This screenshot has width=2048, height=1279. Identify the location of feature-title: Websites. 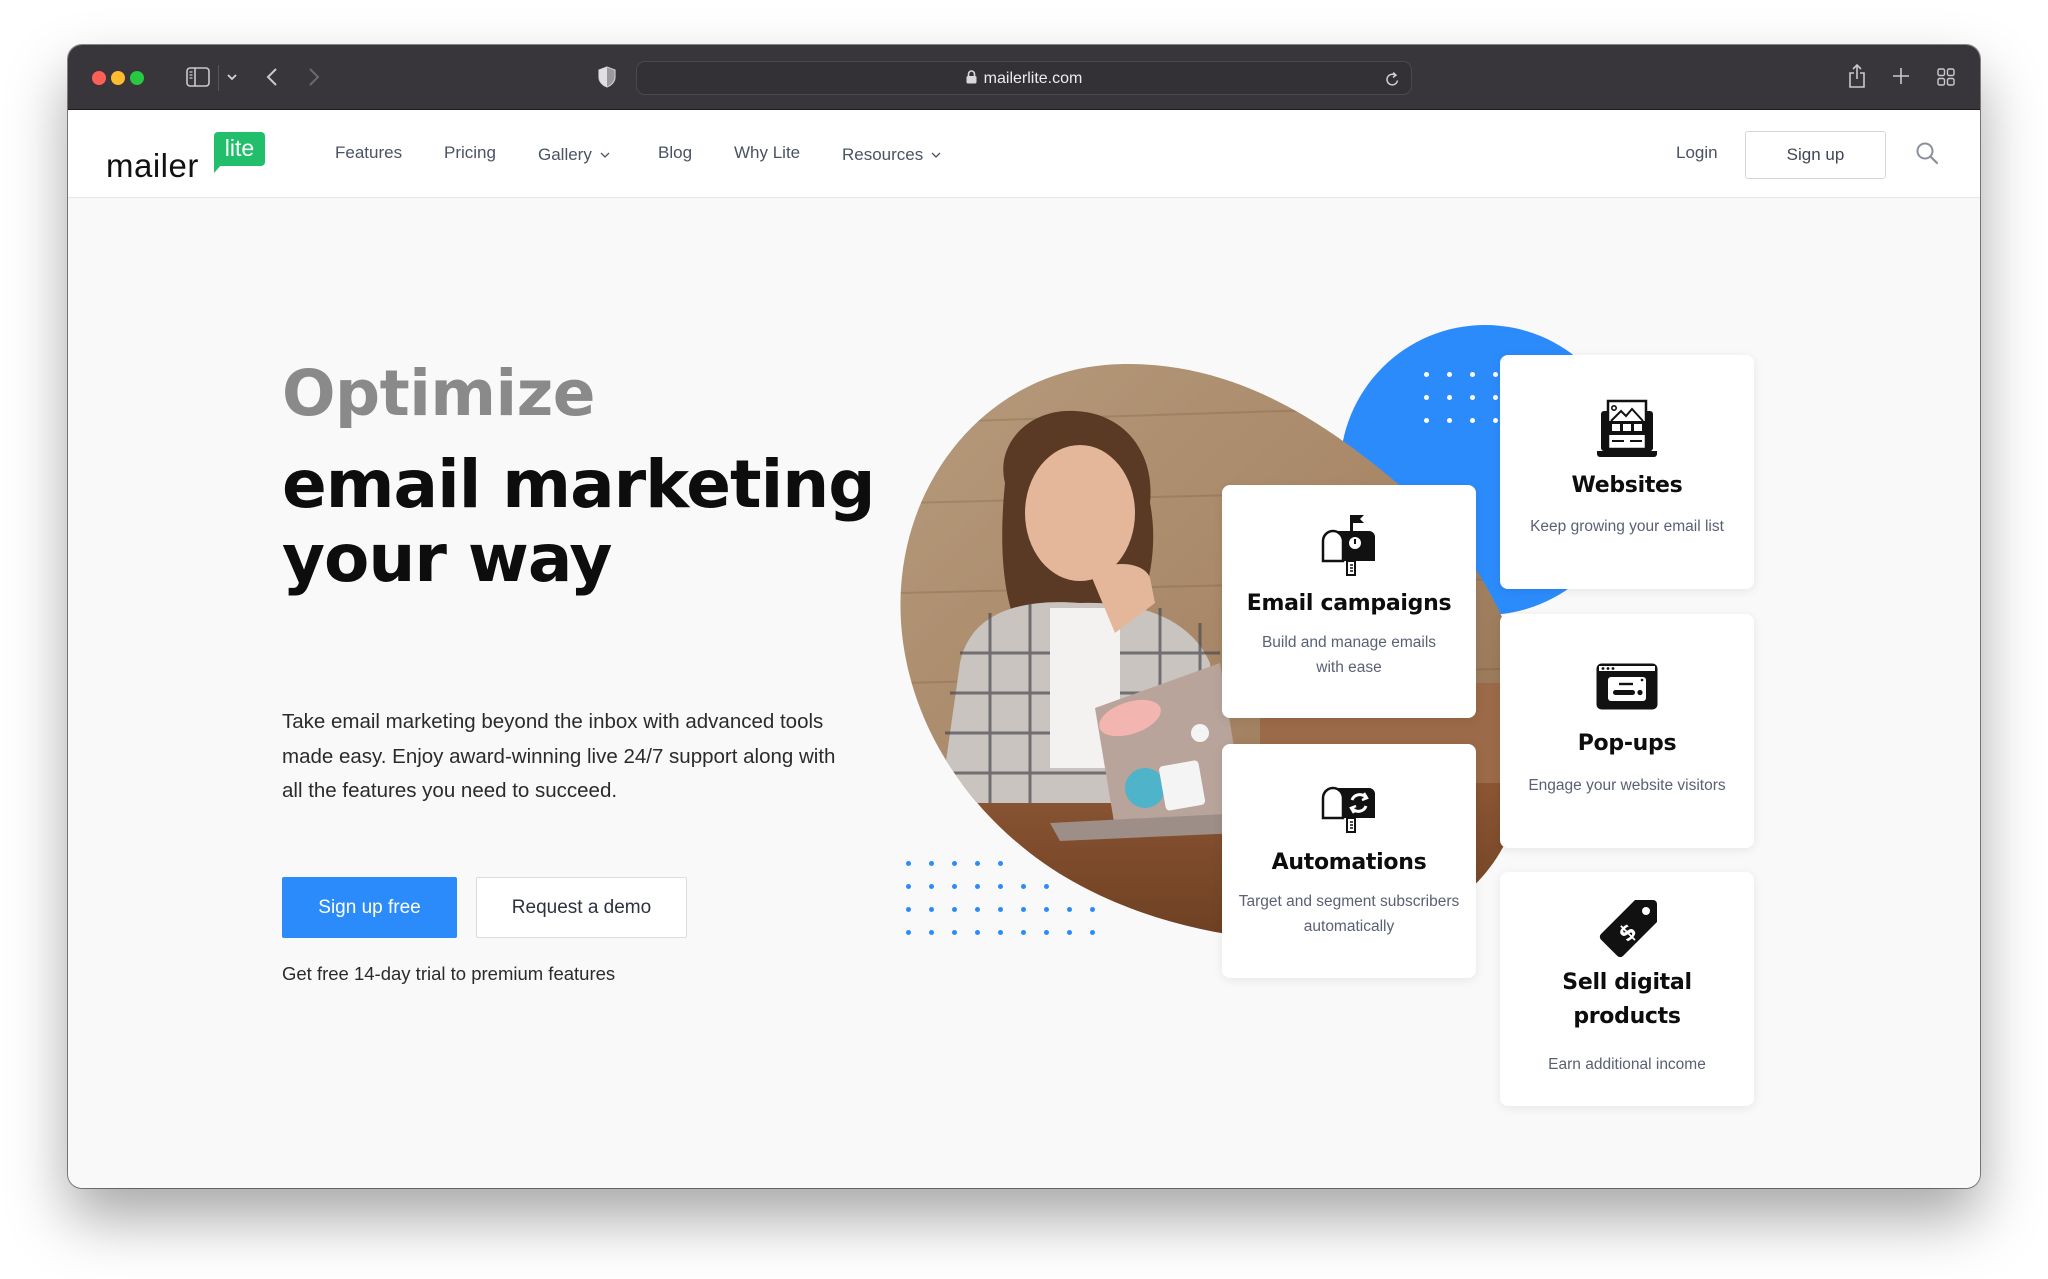
(1627, 485).